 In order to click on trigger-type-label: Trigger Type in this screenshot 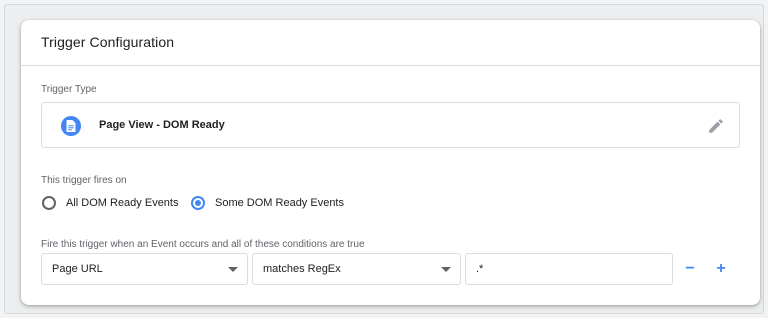, I will do `click(69, 89)`.